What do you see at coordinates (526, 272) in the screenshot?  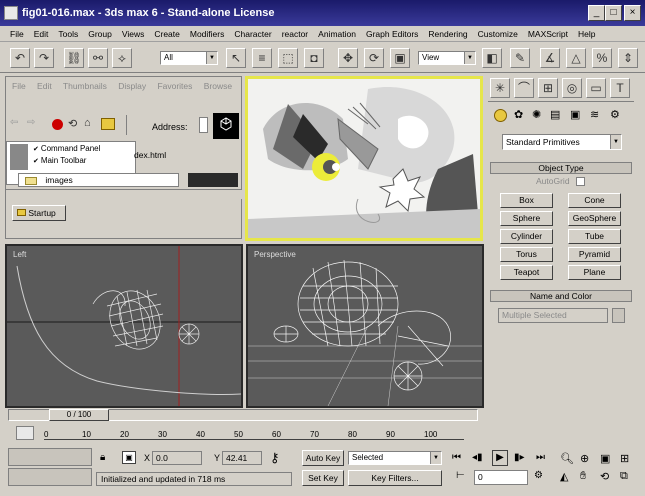 I see `teapot-button: Teapot` at bounding box center [526, 272].